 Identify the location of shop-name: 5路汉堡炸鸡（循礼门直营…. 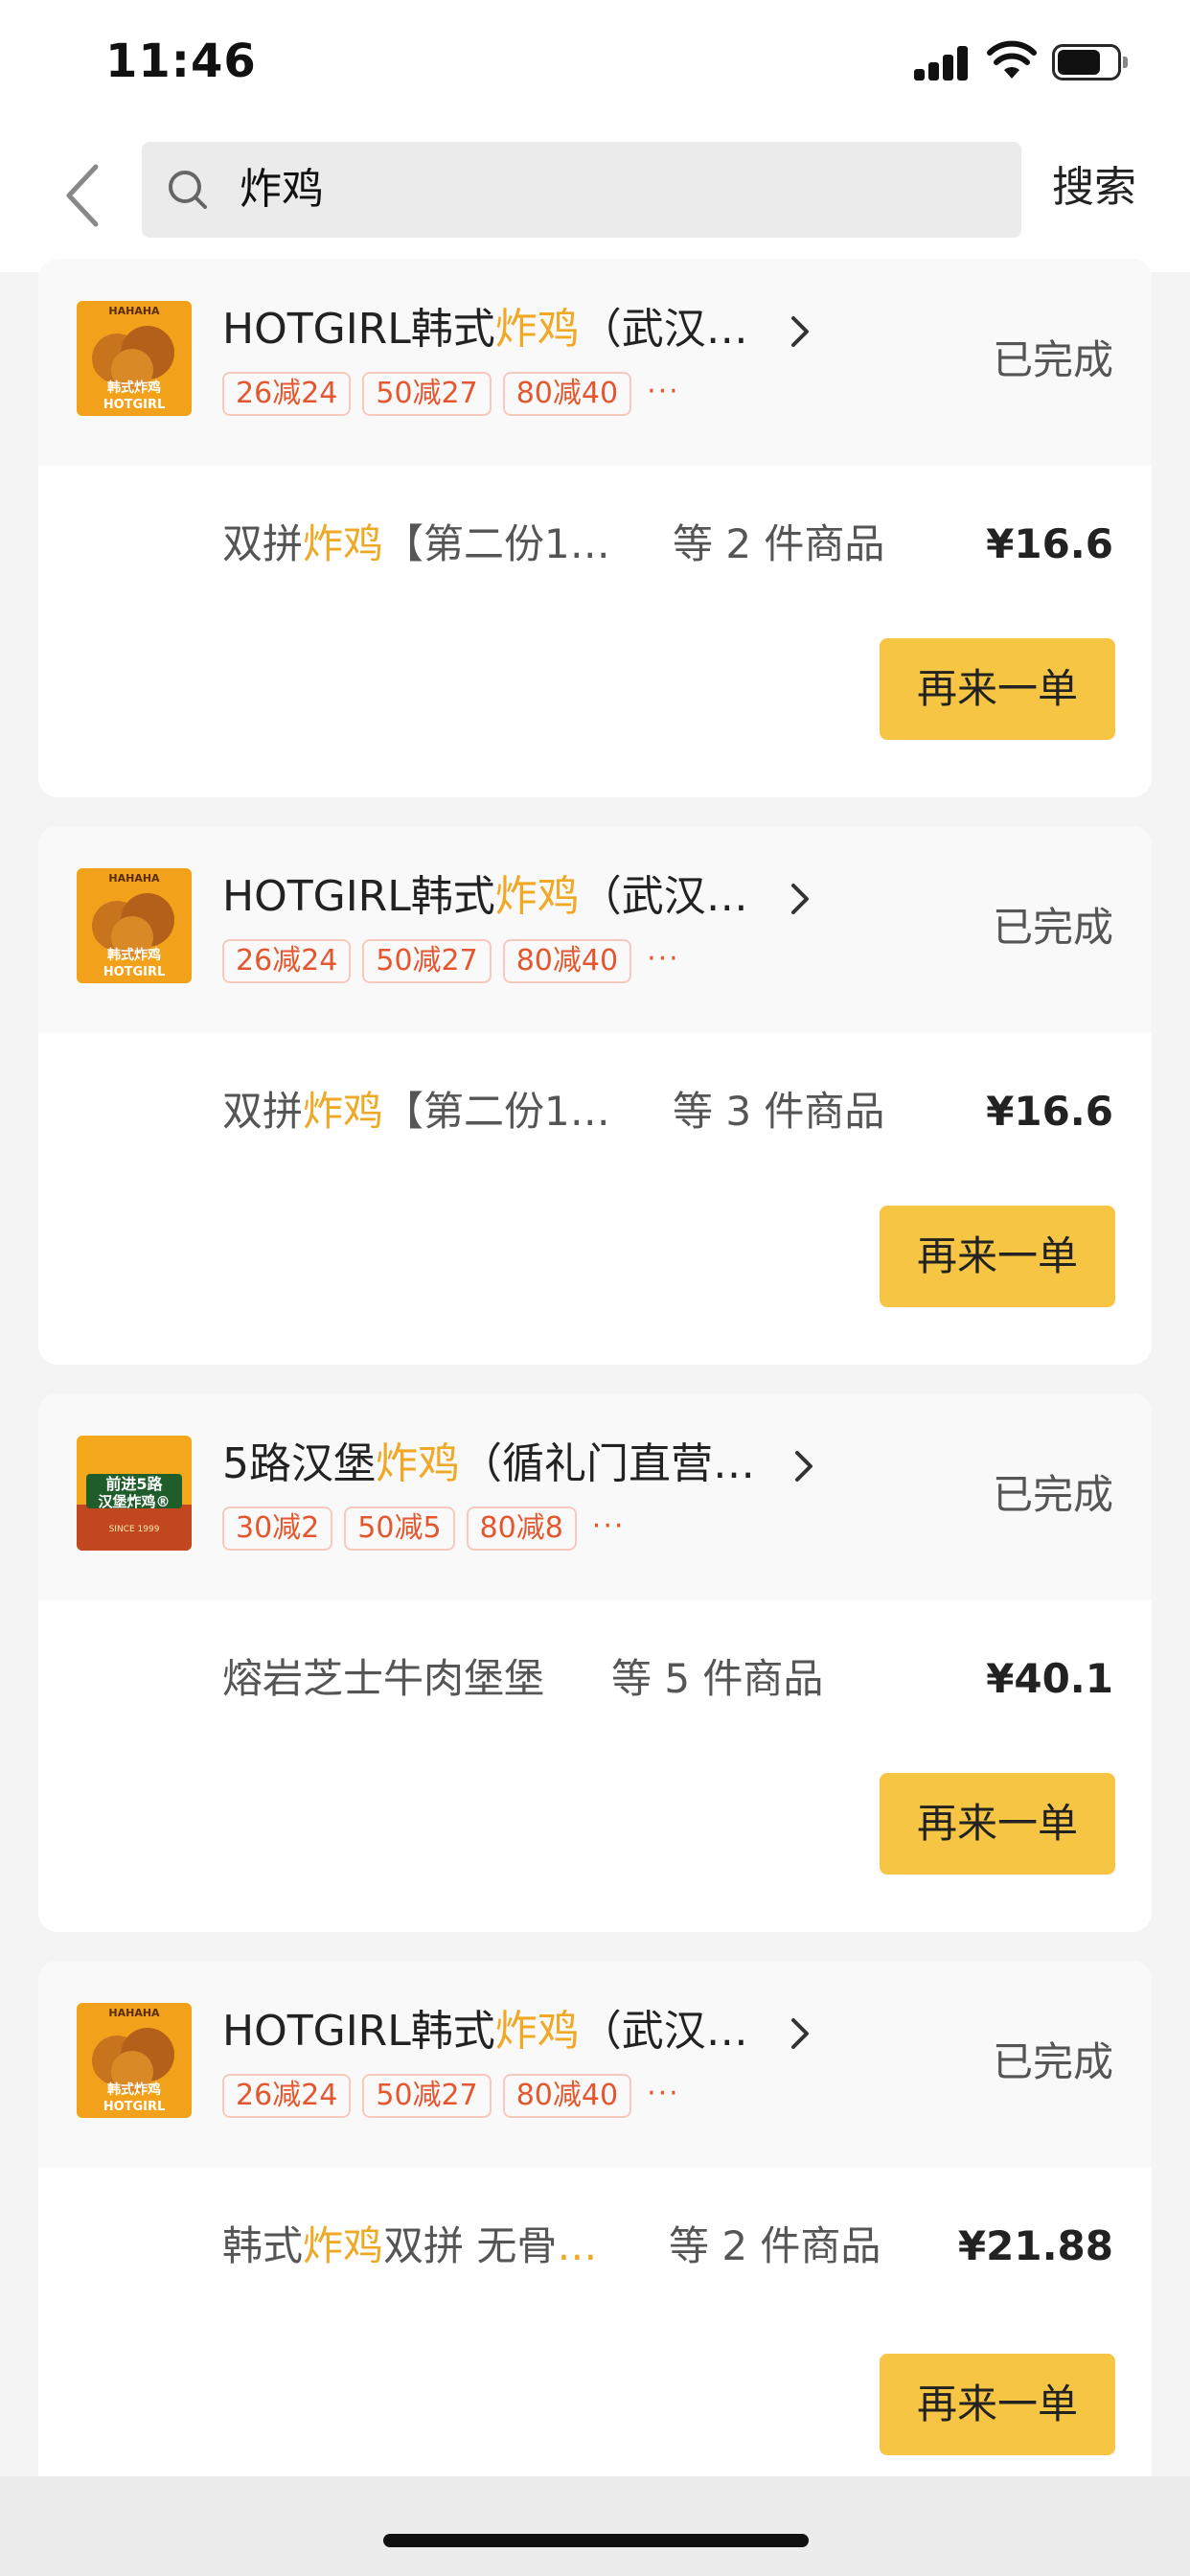
(489, 1464).